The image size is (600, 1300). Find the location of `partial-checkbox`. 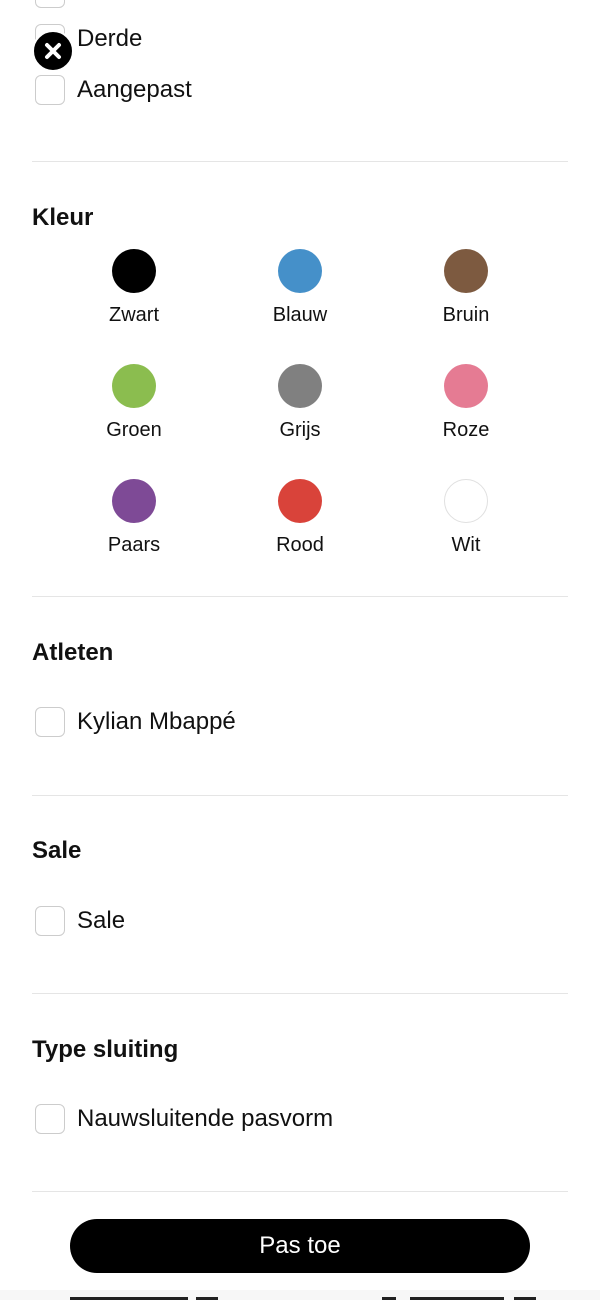

partial-checkbox is located at coordinates (50, 4).